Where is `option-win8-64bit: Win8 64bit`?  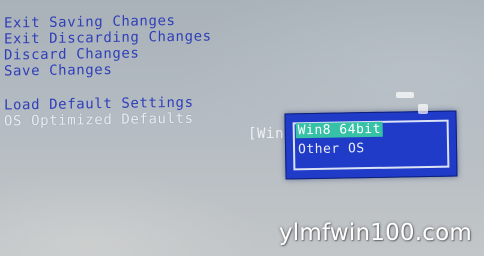 option-win8-64bit: Win8 64bit is located at coordinates (339, 130).